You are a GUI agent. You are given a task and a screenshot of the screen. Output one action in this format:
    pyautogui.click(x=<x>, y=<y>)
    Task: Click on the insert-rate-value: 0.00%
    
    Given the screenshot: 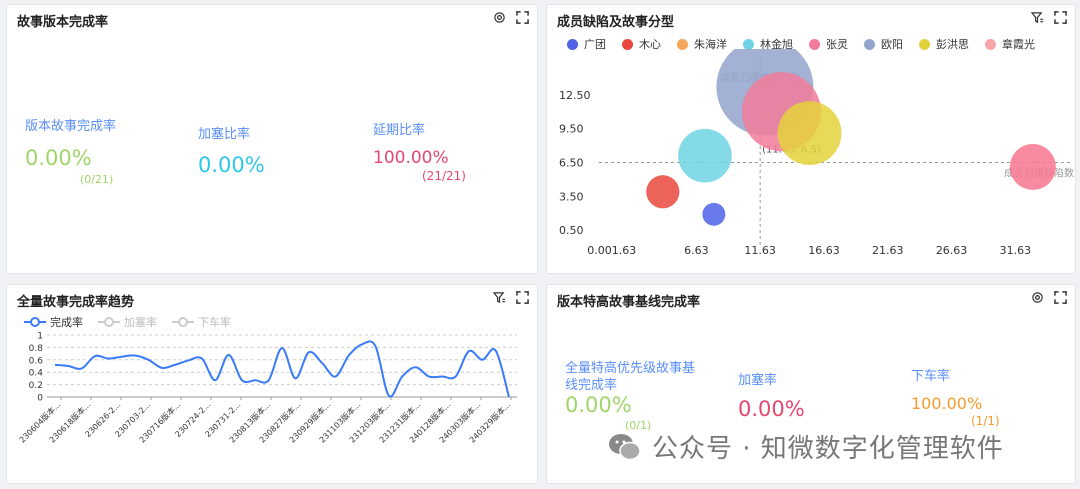 What is the action you would take?
    pyautogui.click(x=771, y=409)
    